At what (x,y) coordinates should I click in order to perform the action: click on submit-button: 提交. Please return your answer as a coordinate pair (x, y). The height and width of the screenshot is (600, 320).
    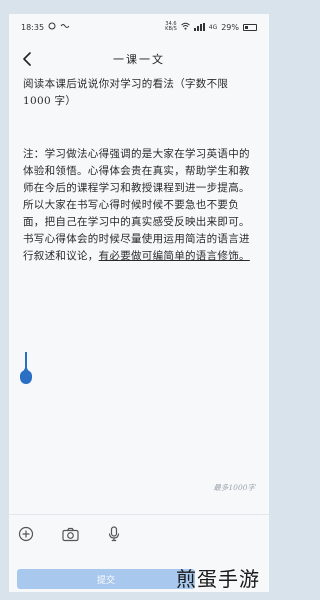
    Looking at the image, I should click on (106, 579).